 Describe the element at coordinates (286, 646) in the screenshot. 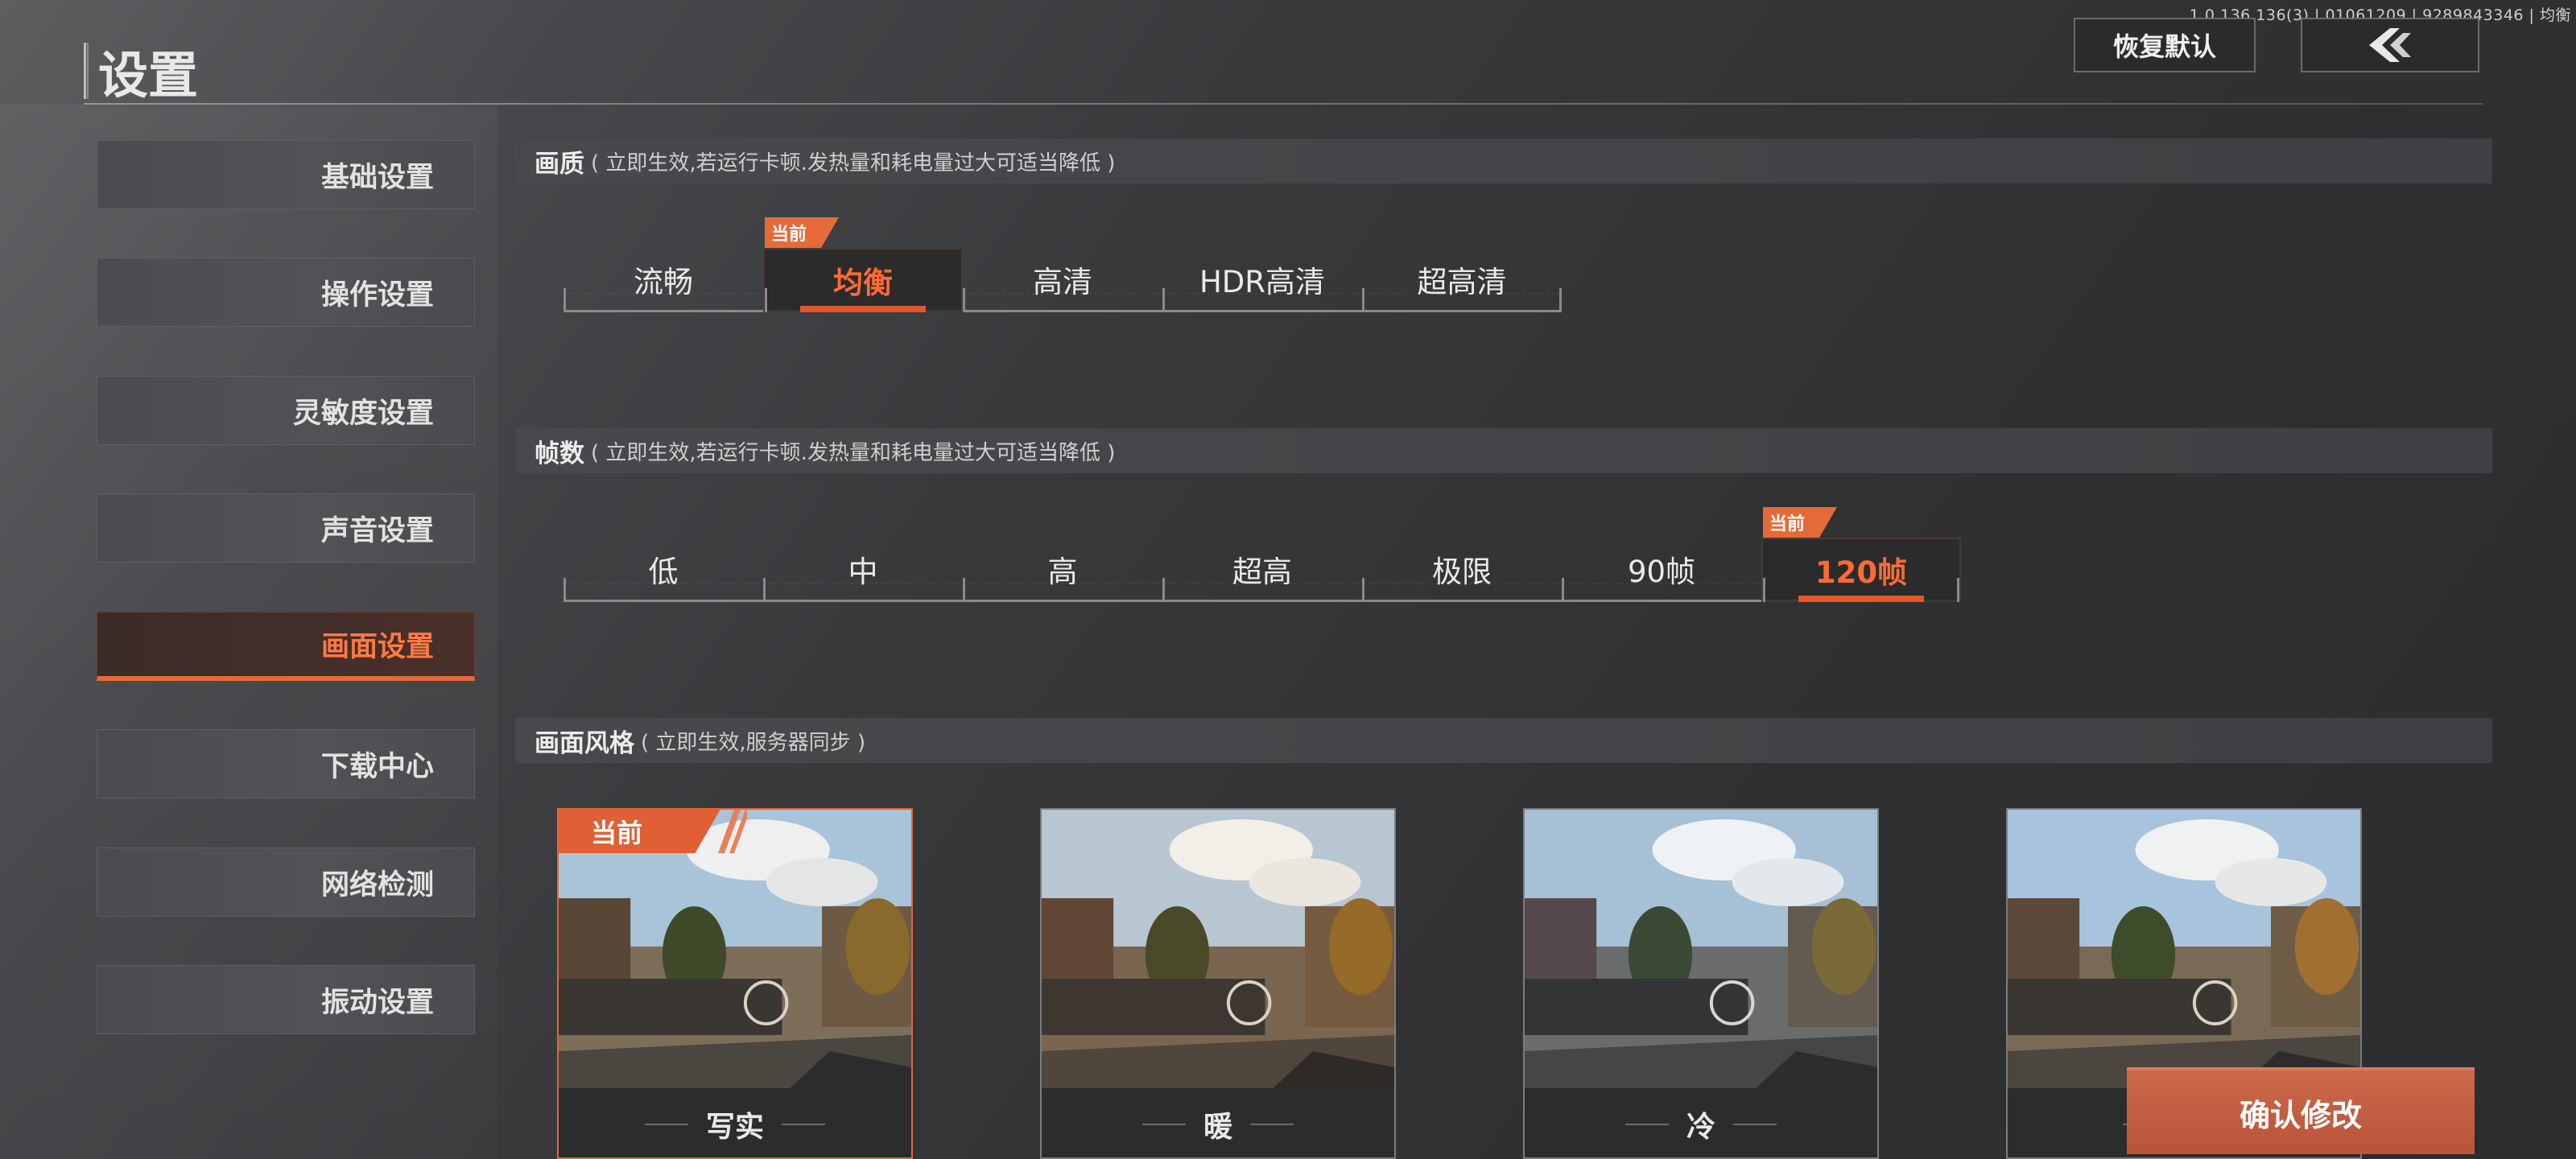

I see `sidebar-item-graphics: 画面设置` at that location.